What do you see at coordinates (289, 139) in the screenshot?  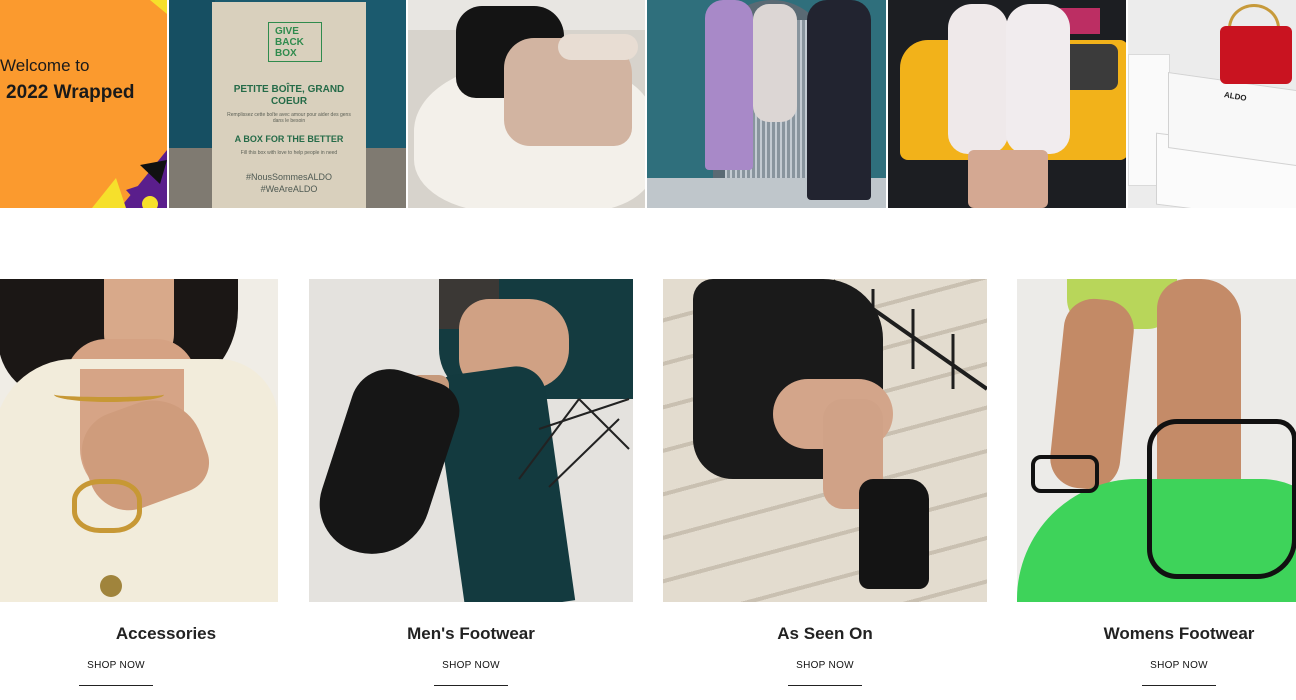 I see `box-tagline: A BOX FOR THE BETTER` at bounding box center [289, 139].